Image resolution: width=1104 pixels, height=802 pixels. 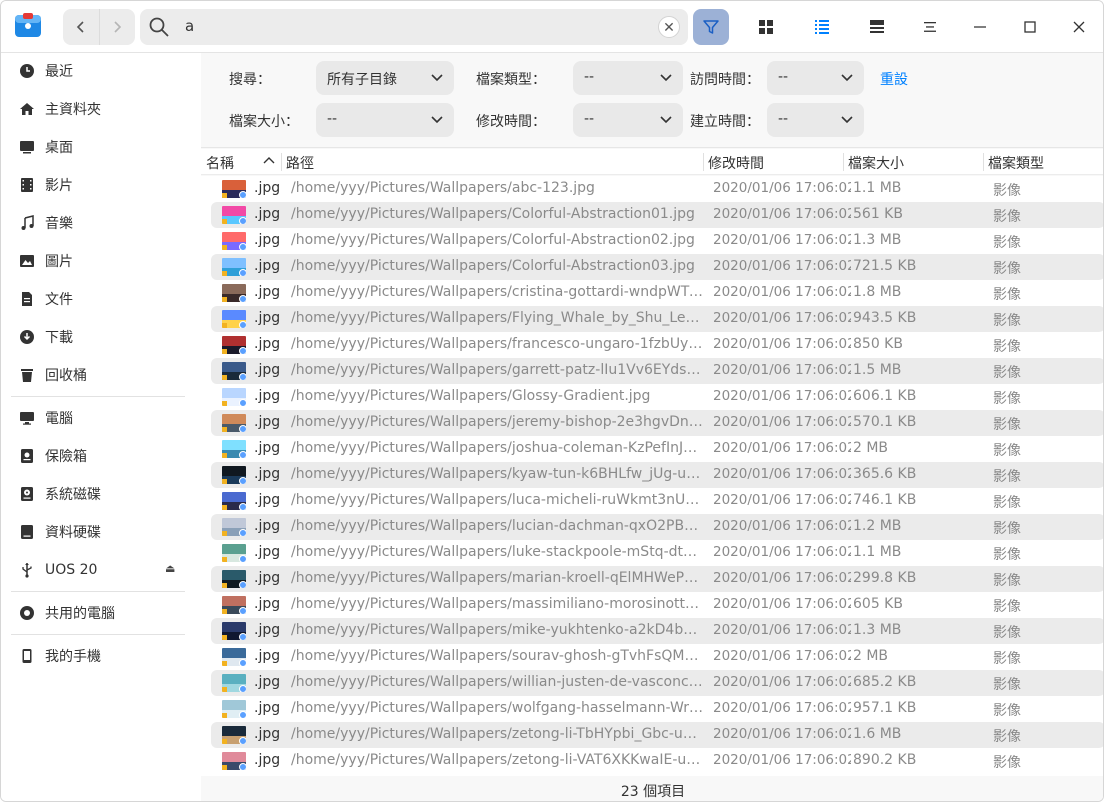 What do you see at coordinates (81, 27) in the screenshot?
I see `back-button` at bounding box center [81, 27].